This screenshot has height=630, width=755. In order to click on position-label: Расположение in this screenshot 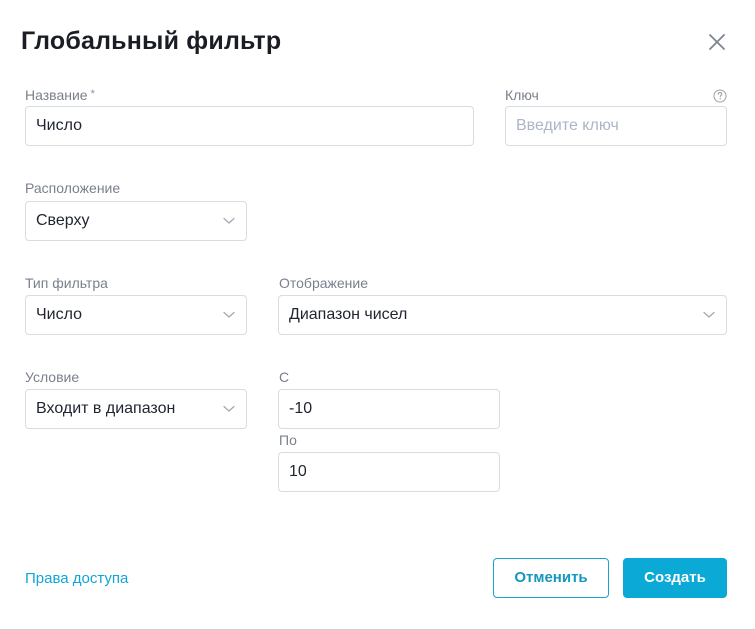, I will do `click(73, 188)`.